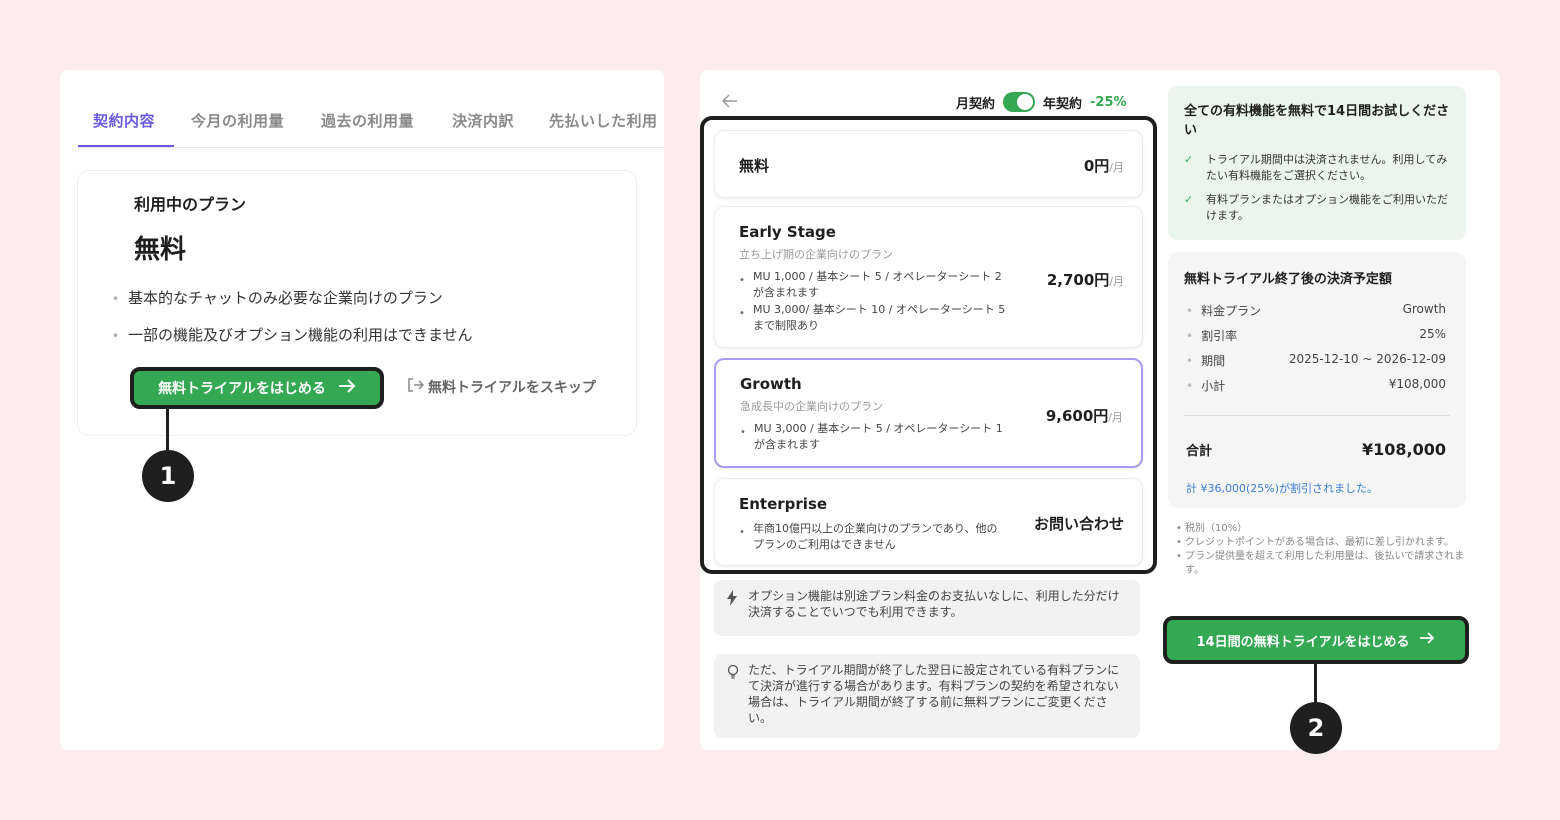 The width and height of the screenshot is (1560, 820). I want to click on tab-past-usage: 過去の利用量, so click(367, 120).